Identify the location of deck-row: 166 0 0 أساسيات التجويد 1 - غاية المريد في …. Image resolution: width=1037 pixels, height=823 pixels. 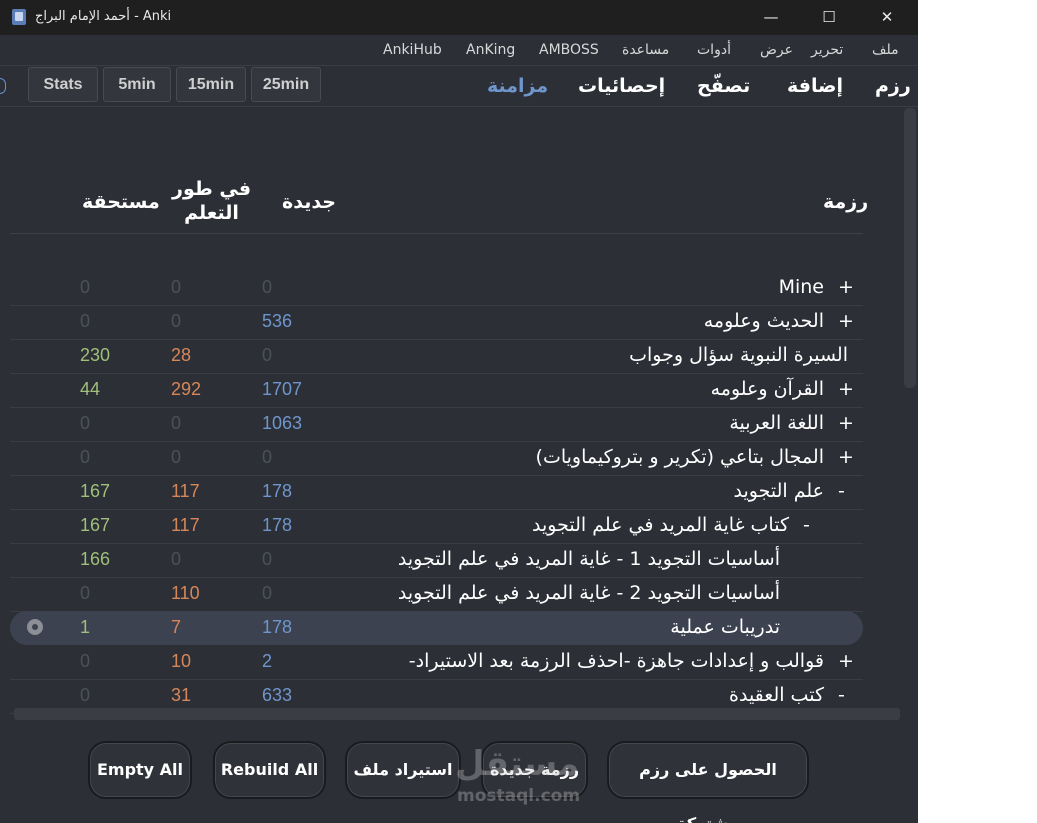
(436, 560).